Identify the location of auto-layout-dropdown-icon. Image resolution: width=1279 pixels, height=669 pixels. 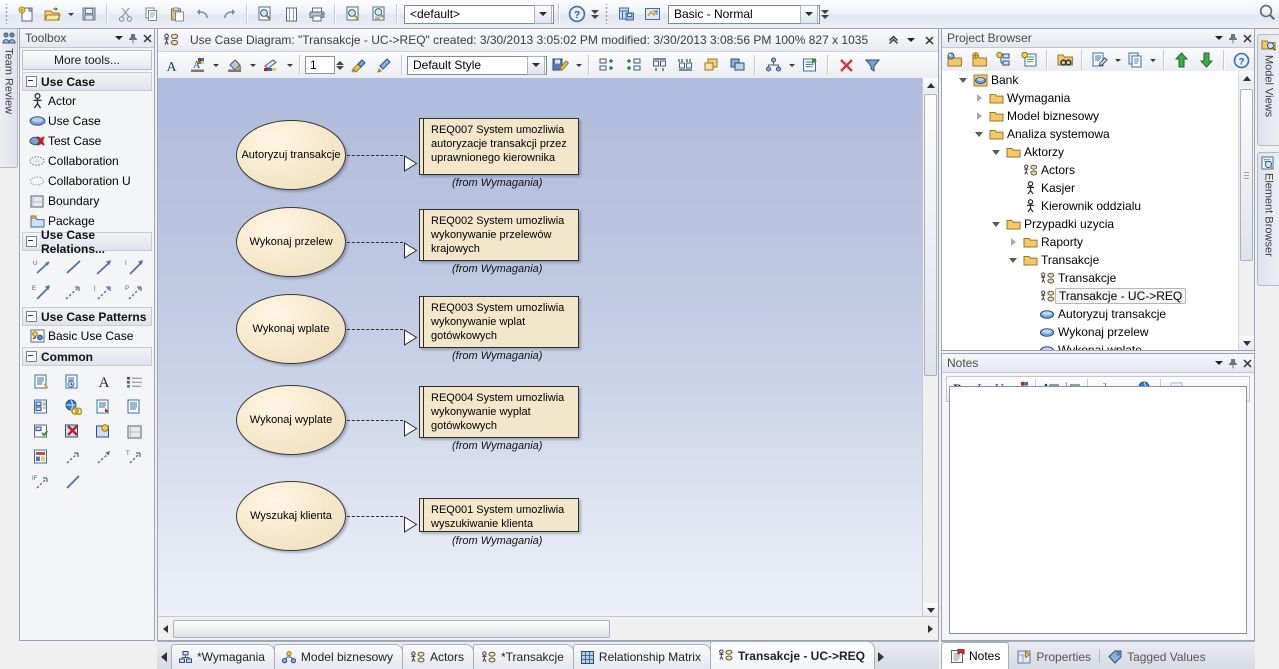
(791, 65).